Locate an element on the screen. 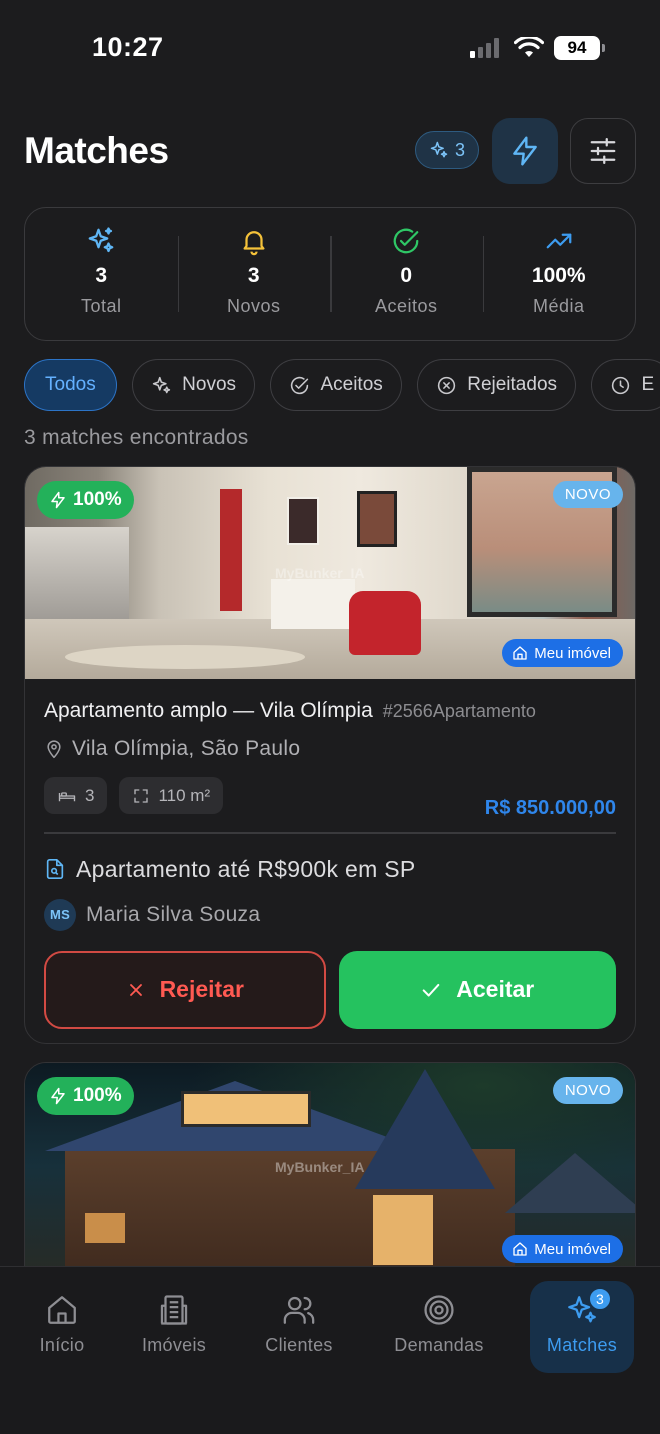  stat-accepted: 0 Aceitos is located at coordinates (406, 274).